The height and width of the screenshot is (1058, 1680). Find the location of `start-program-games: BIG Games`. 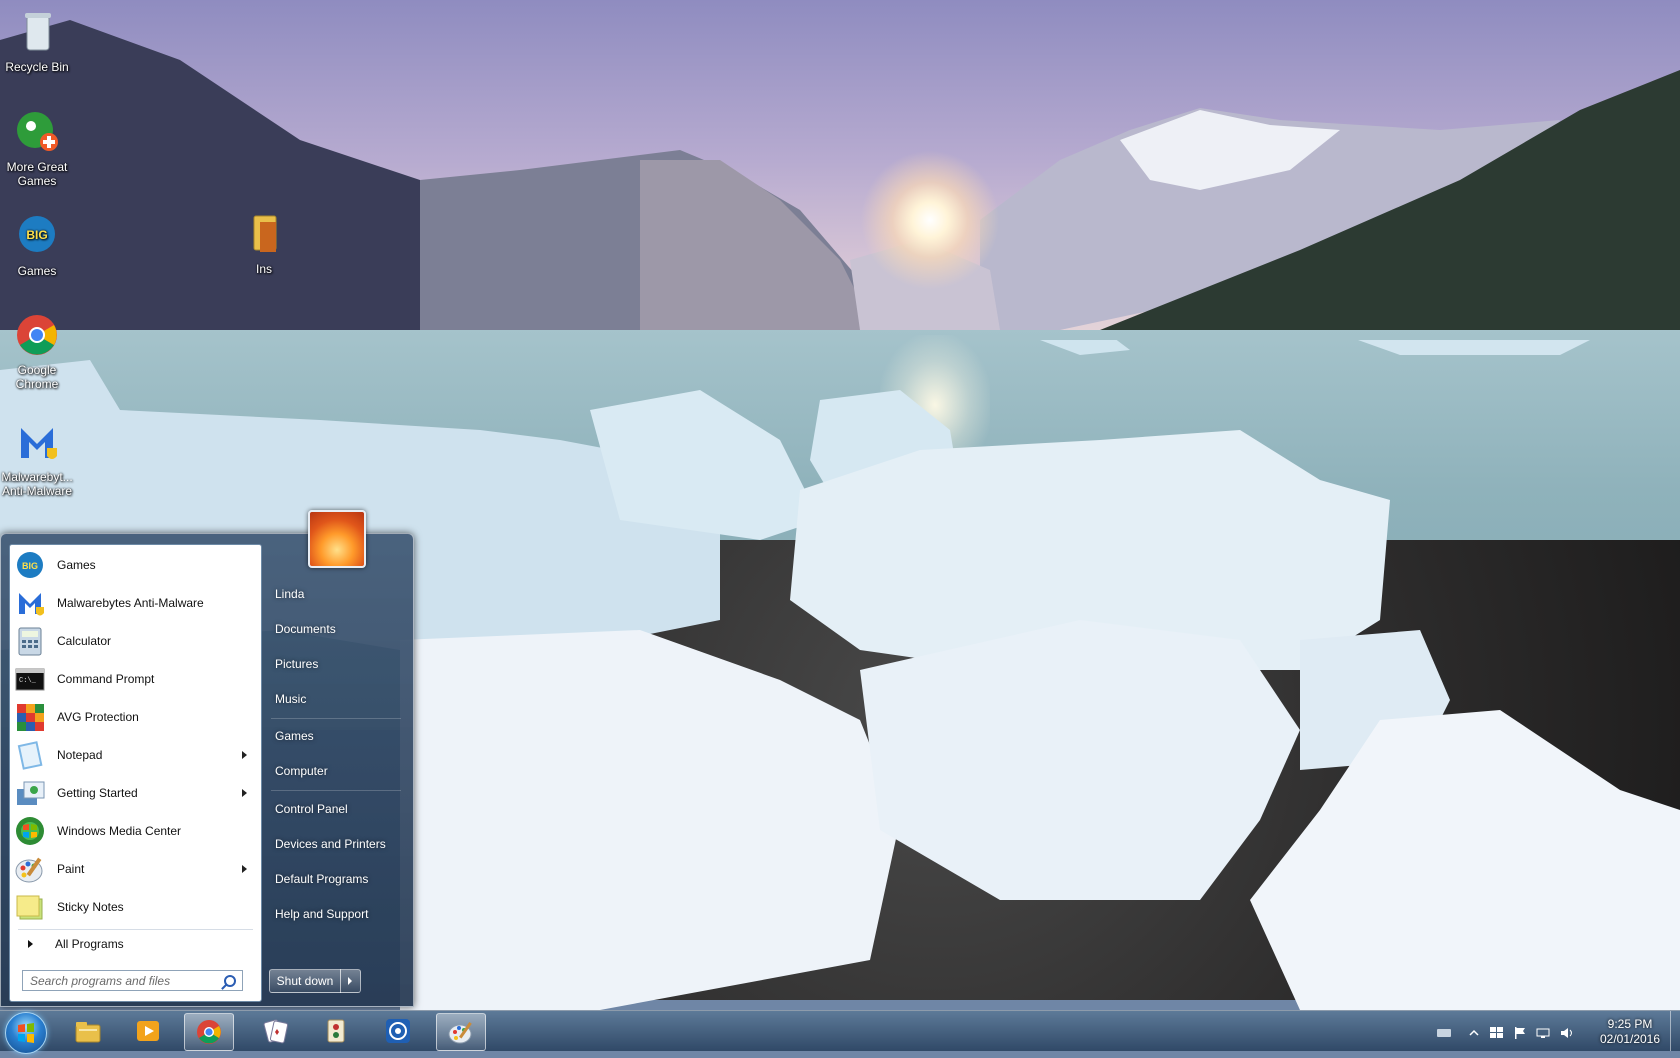

start-program-games: BIG Games is located at coordinates (135, 565).